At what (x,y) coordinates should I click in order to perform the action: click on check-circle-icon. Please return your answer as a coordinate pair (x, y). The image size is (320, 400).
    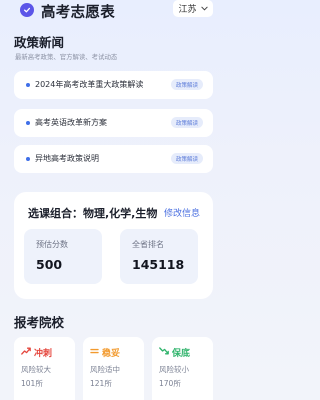
    Looking at the image, I should click on (27, 10).